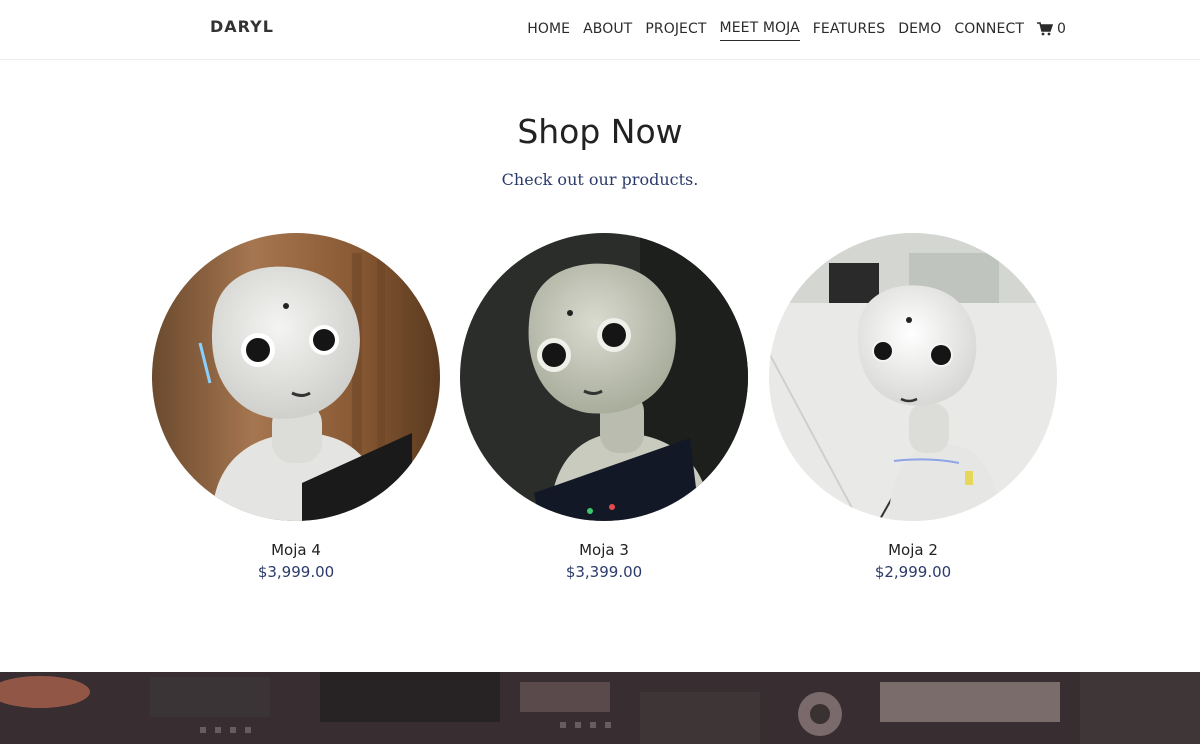 Image resolution: width=1200 pixels, height=744 pixels. What do you see at coordinates (600, 131) in the screenshot?
I see `shop-title: Shop Now` at bounding box center [600, 131].